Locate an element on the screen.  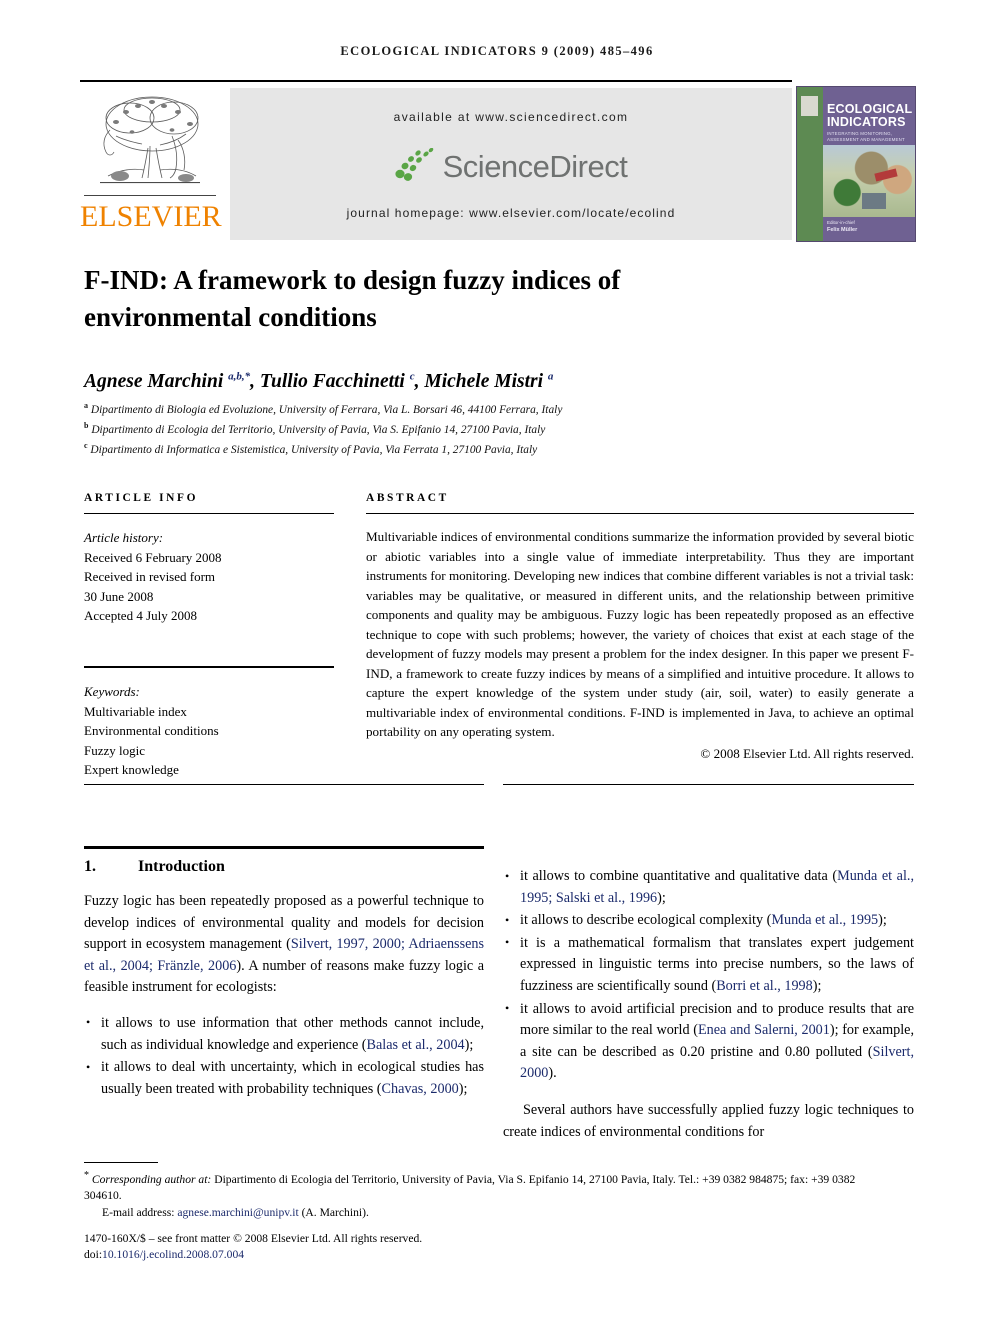
abstract-heading: ABSTRACT is located at coordinates (407, 498).